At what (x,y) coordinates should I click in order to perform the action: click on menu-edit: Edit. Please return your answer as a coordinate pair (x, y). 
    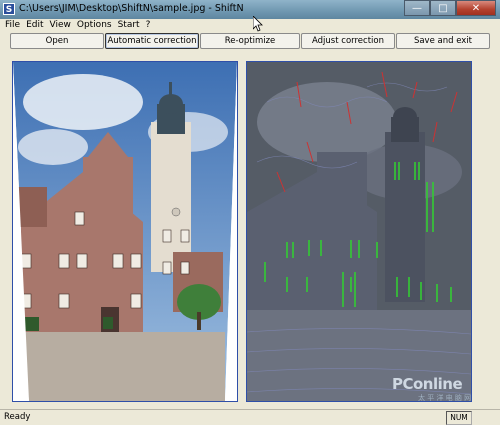
    Looking at the image, I should click on (34, 25).